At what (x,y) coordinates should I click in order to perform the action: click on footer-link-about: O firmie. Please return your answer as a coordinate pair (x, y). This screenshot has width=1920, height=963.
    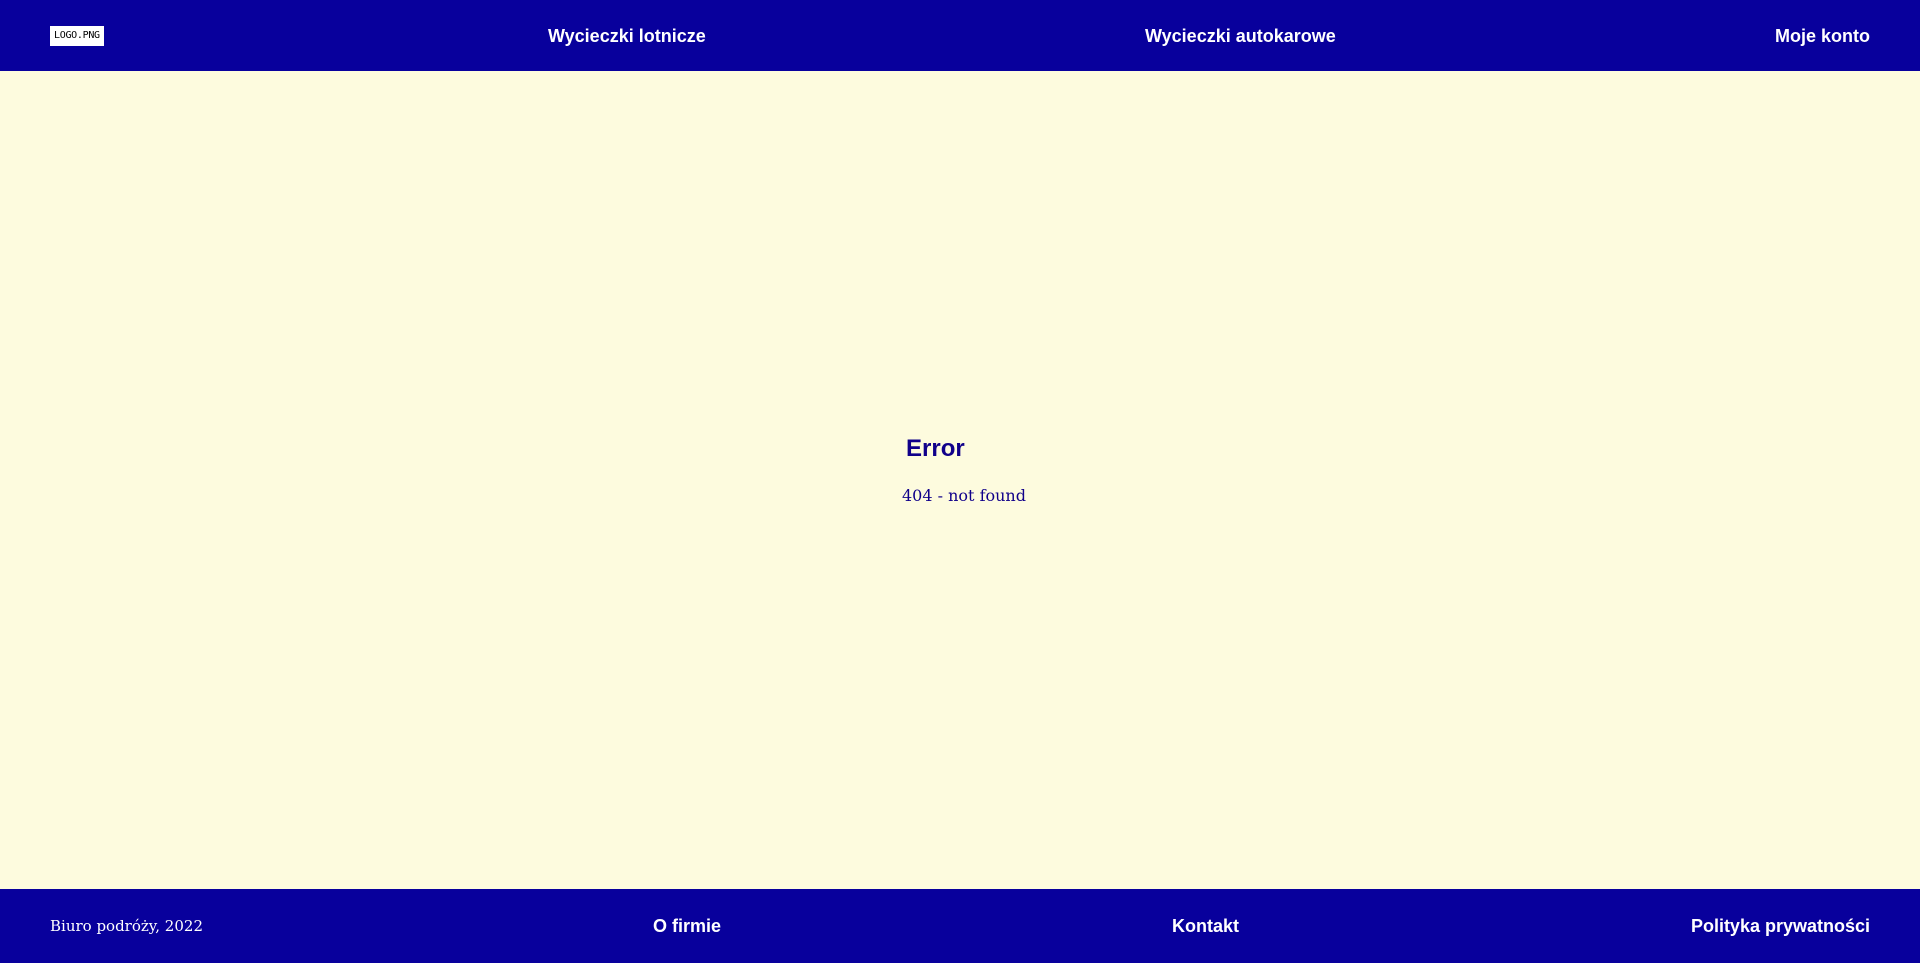
    Looking at the image, I should click on (687, 926).